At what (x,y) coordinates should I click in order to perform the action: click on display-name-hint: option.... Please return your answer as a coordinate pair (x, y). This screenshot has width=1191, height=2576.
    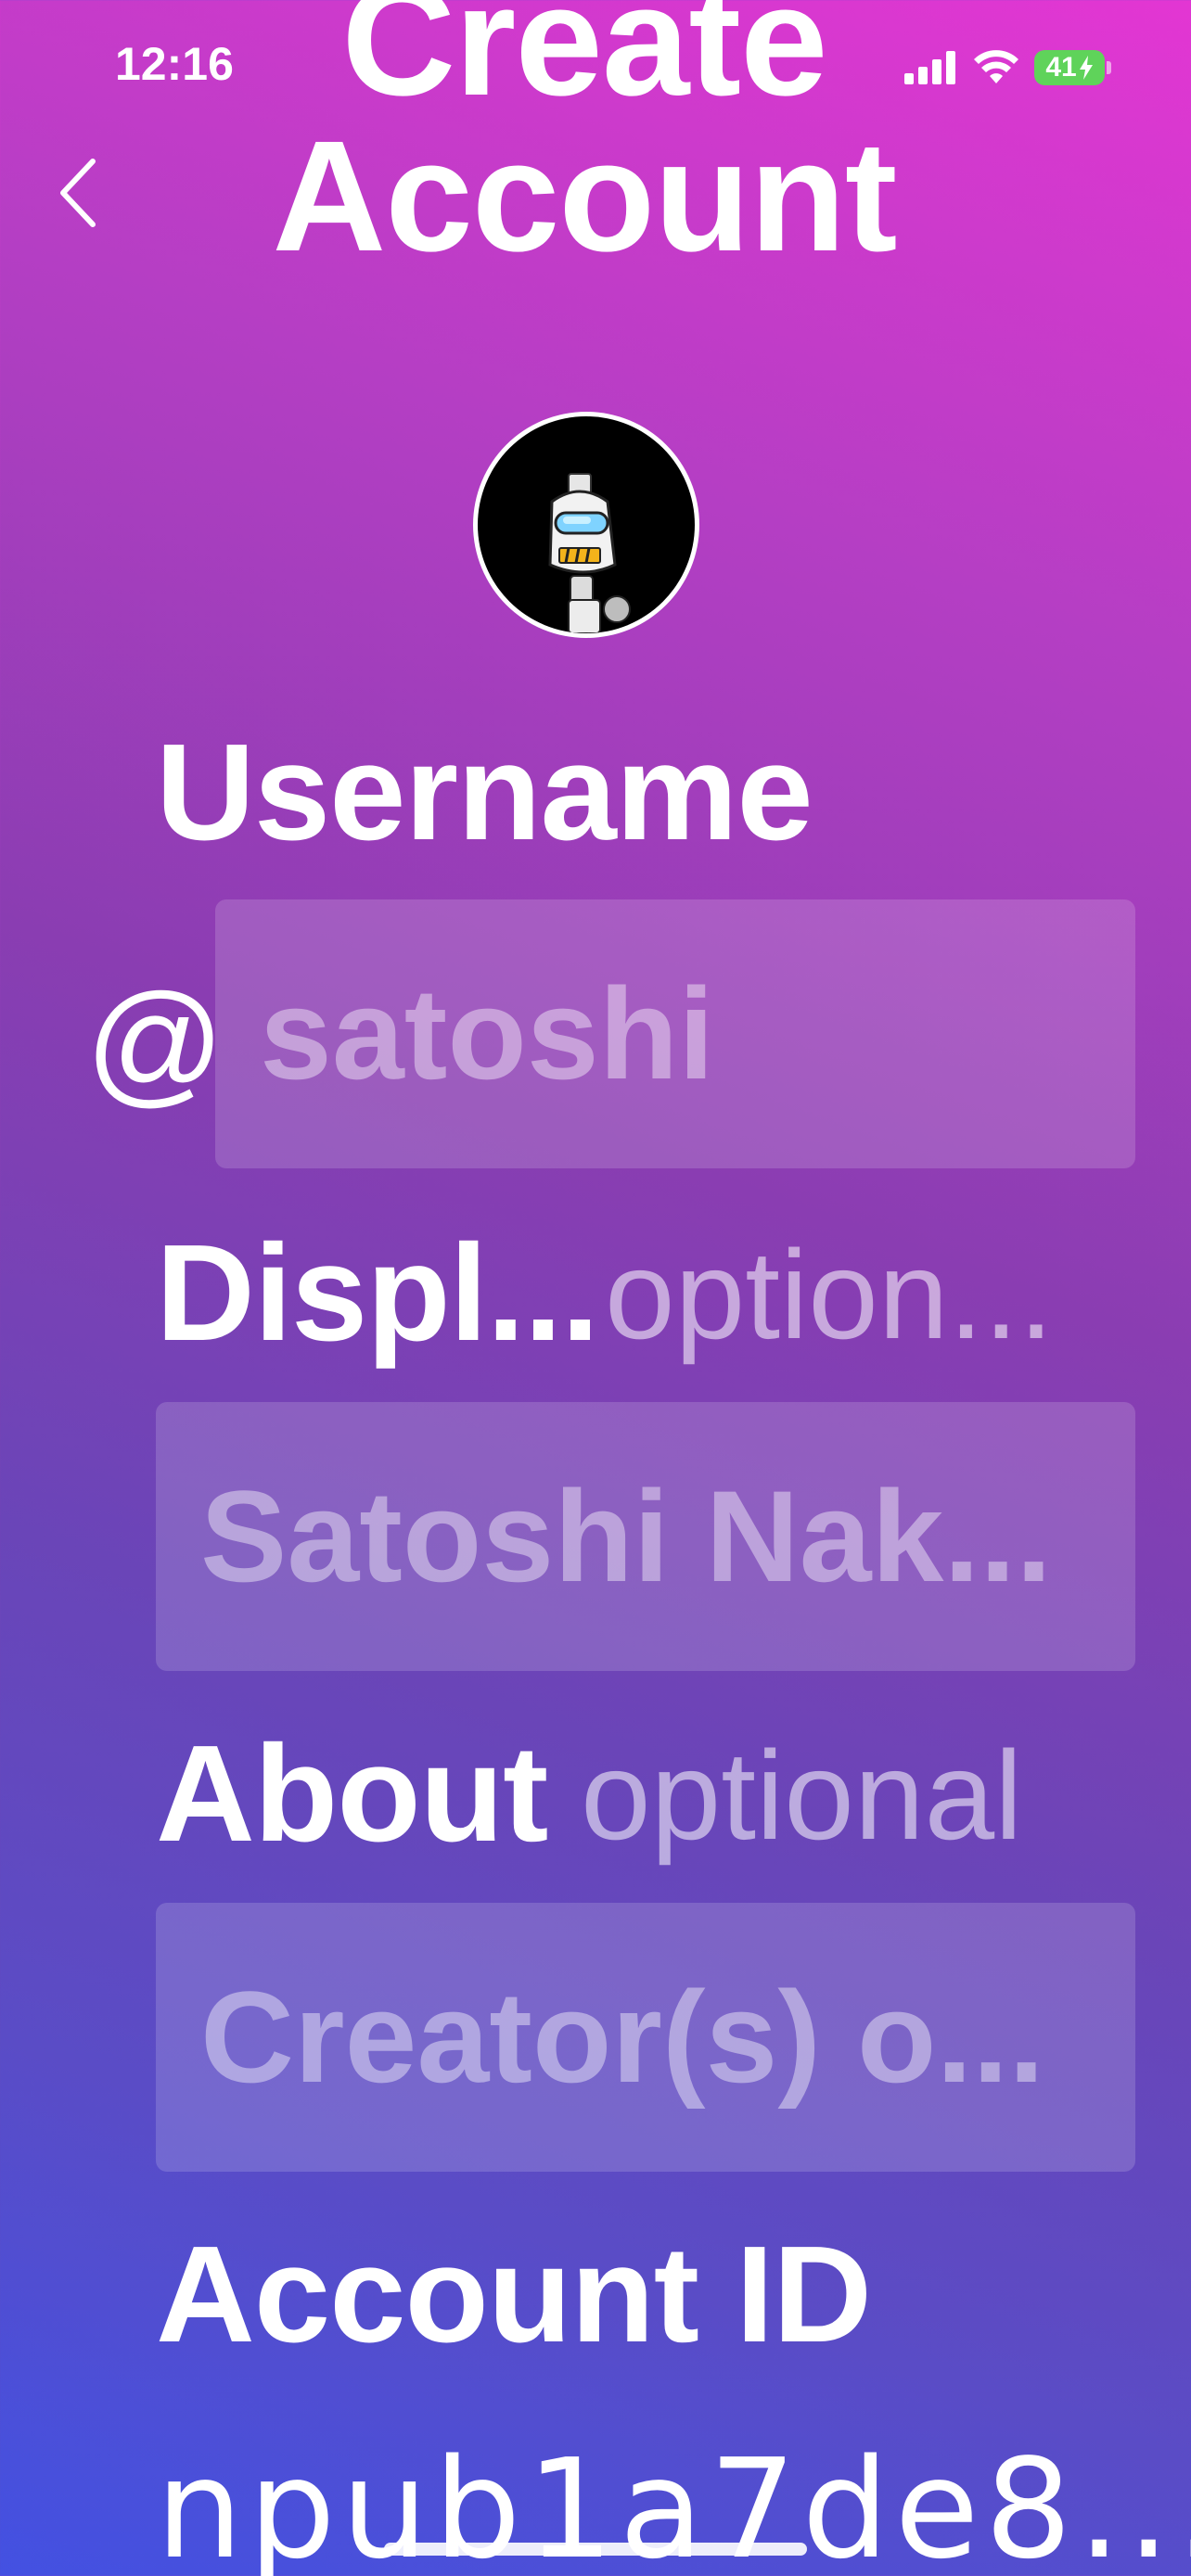
    Looking at the image, I should click on (829, 1294).